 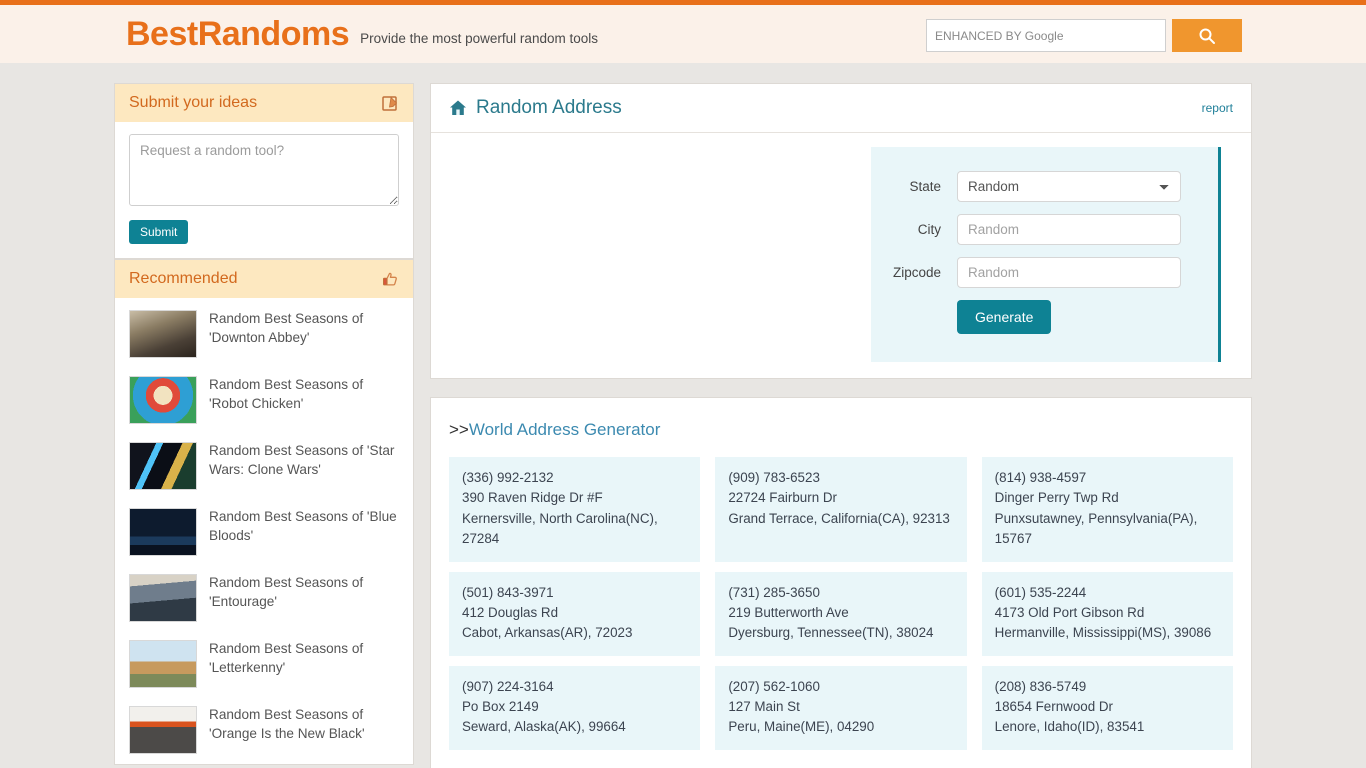 I want to click on list-item: Random Best Seasons of 'Entourage', so click(x=264, y=599).